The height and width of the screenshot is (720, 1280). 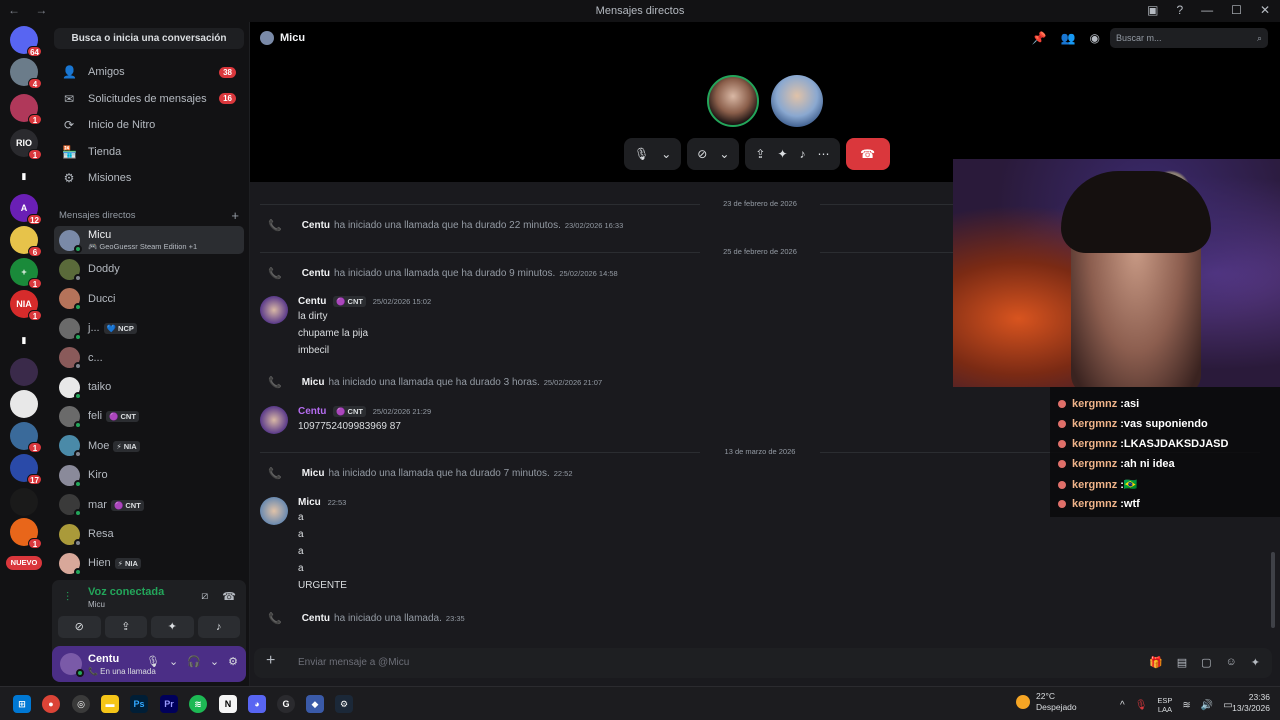 I want to click on gift-icon: 🎁, so click(x=1156, y=662).